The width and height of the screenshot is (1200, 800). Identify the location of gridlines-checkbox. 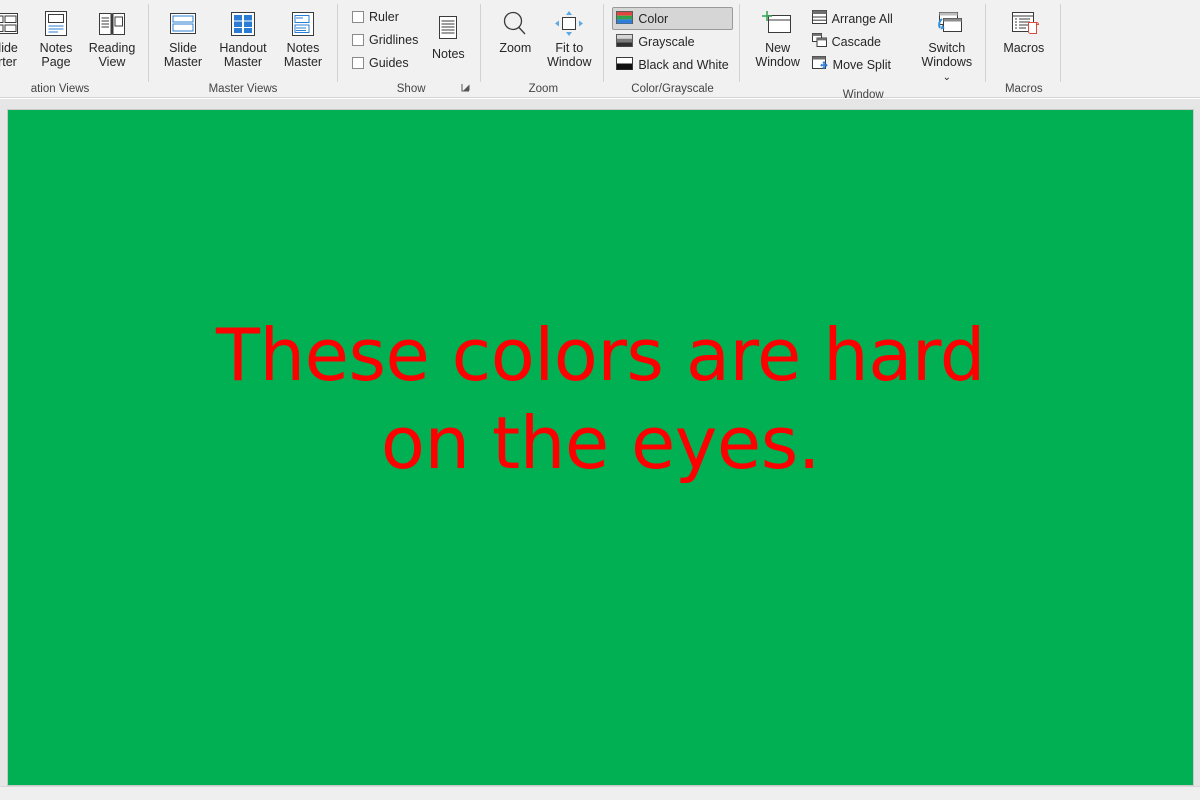
(358, 39).